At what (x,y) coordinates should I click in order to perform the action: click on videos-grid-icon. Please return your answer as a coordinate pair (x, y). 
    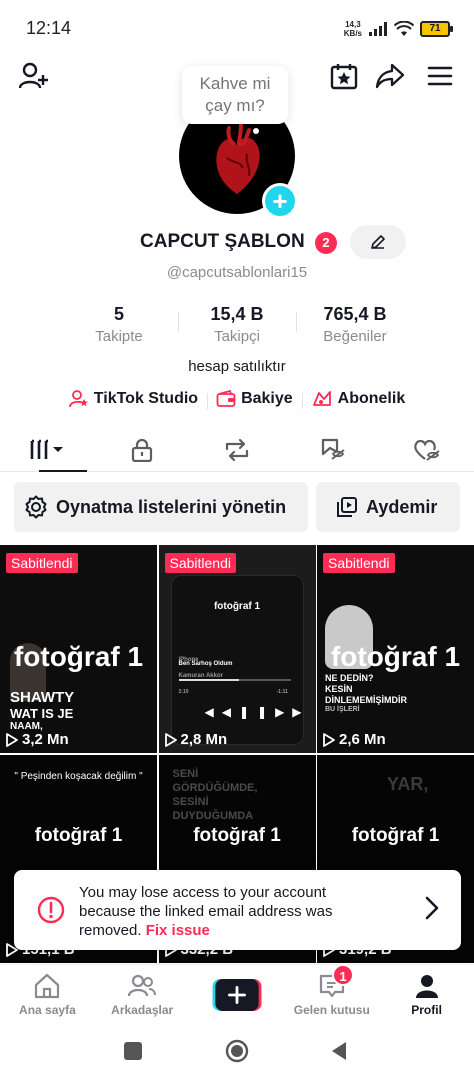
    Looking at the image, I should click on (47, 449).